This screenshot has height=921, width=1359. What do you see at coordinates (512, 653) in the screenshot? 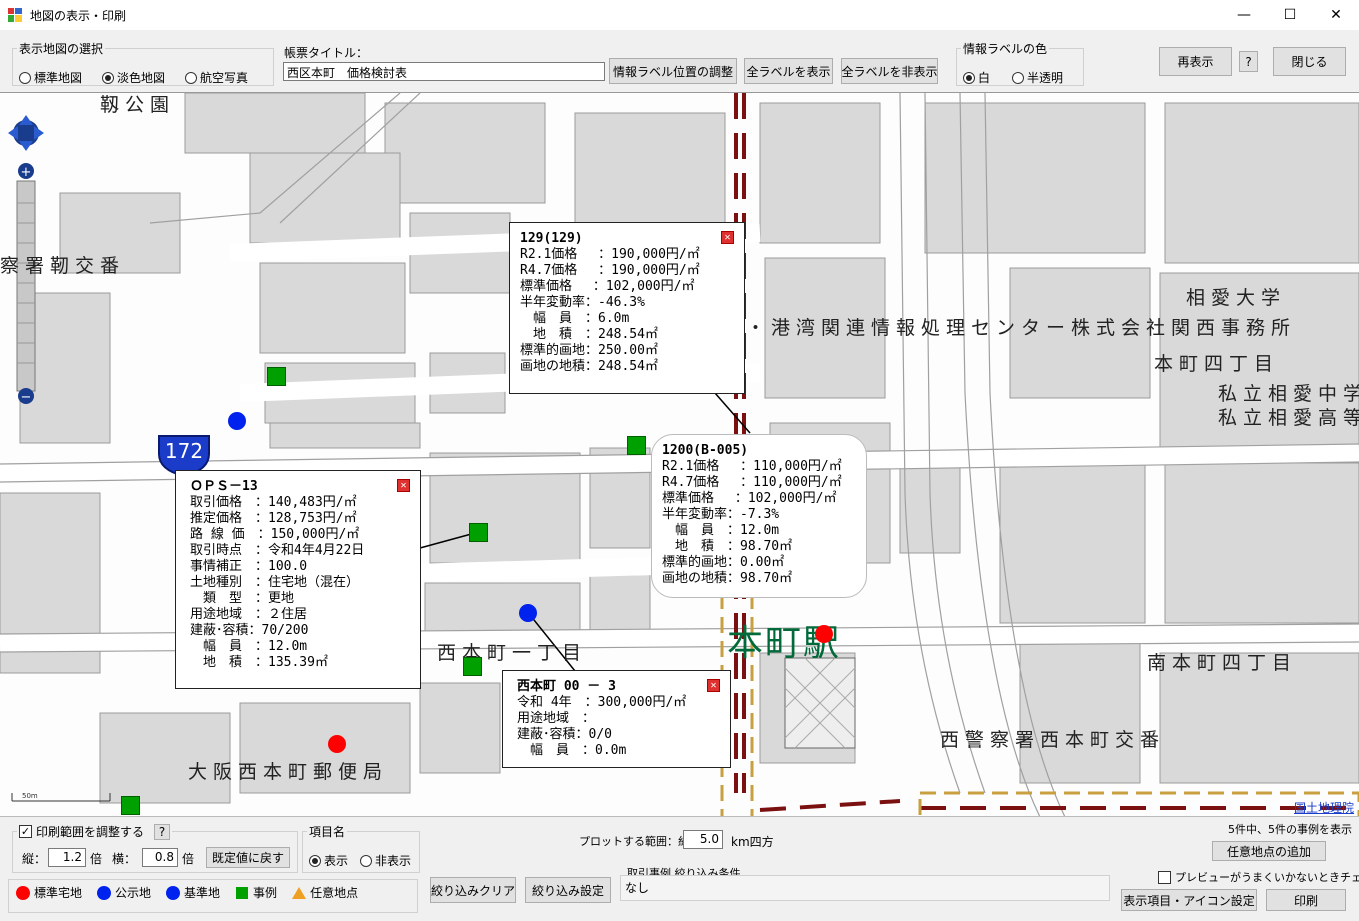
I see `map-label-nishihonmachi1: 西本町一丁目` at bounding box center [512, 653].